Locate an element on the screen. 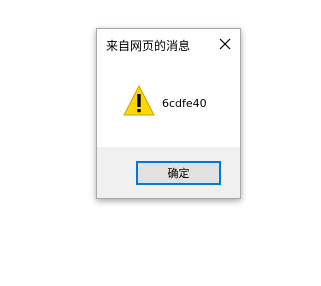 Image resolution: width=321 pixels, height=286 pixels. ok-button: 确定 is located at coordinates (178, 173).